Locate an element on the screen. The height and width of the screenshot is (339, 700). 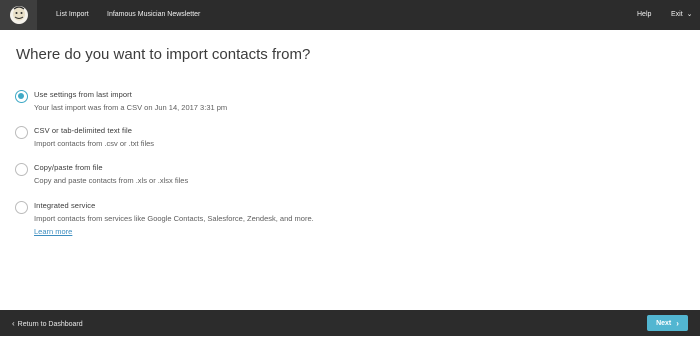
learn-more-link: Learn more is located at coordinates (53, 231).